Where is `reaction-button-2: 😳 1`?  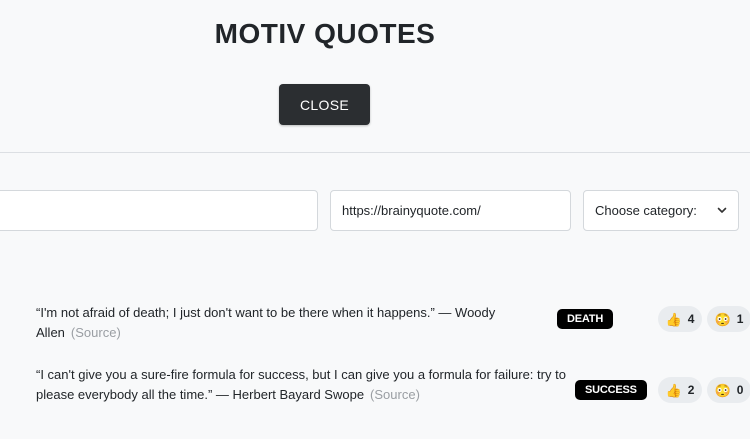 reaction-button-2: 😳 1 is located at coordinates (728, 319).